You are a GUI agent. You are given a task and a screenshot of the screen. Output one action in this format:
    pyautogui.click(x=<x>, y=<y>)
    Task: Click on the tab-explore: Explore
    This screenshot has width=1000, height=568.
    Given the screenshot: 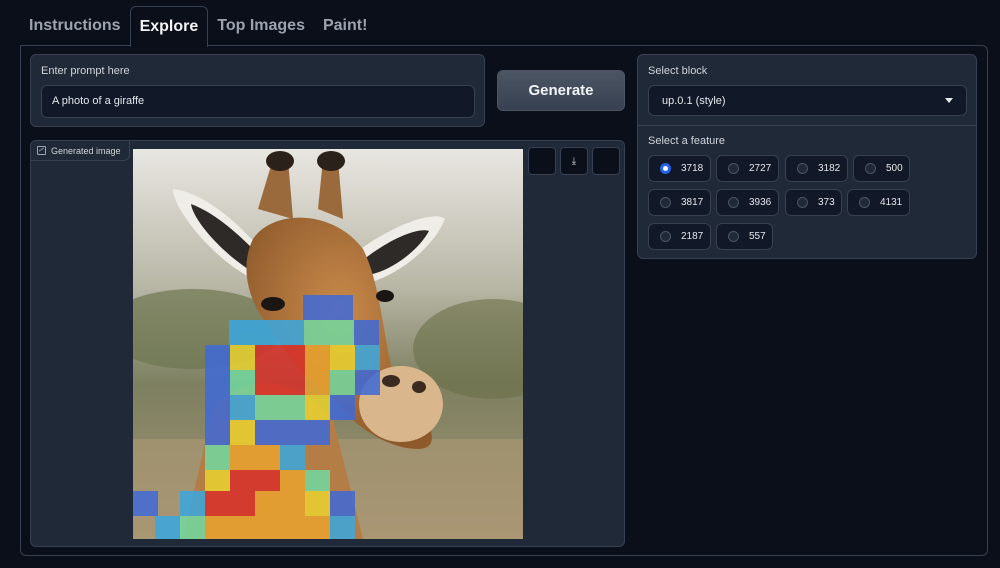 What is the action you would take?
    pyautogui.click(x=169, y=26)
    